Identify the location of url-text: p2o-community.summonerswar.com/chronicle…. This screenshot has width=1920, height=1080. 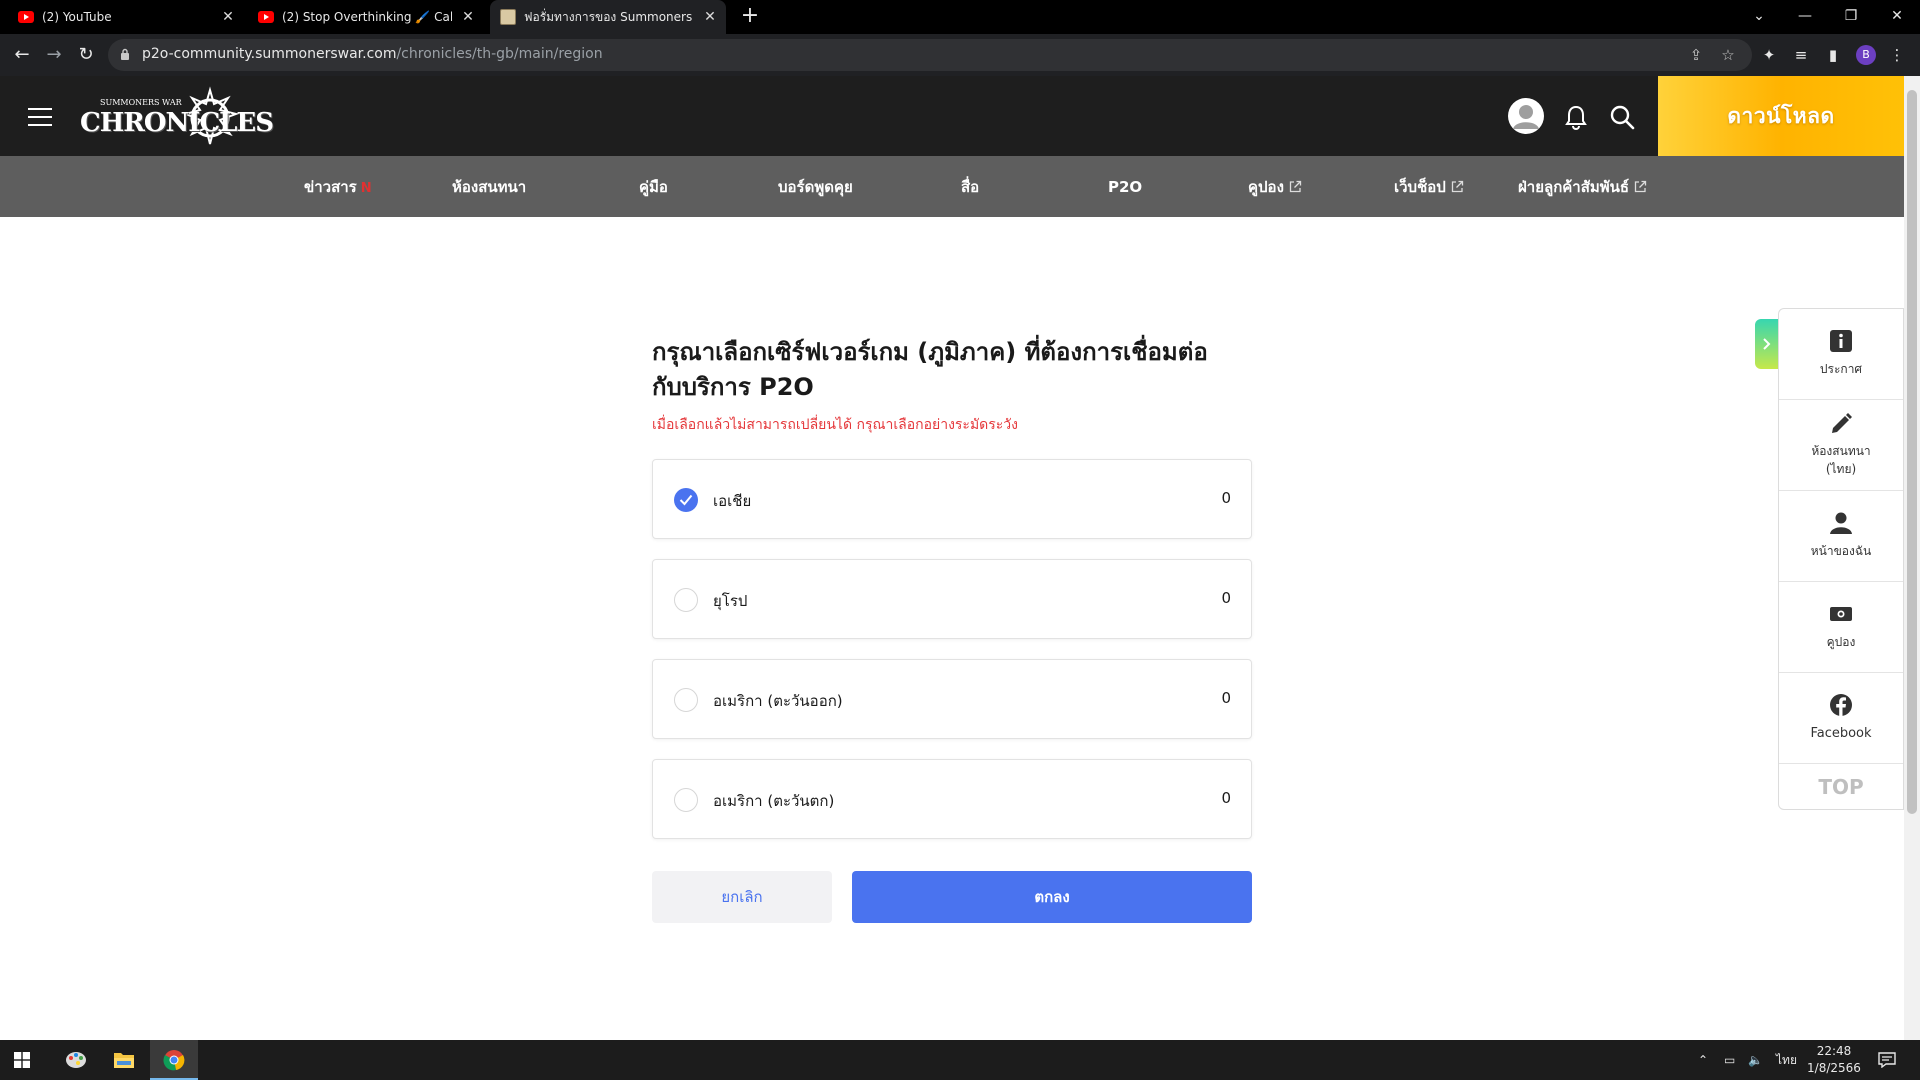
(372, 54).